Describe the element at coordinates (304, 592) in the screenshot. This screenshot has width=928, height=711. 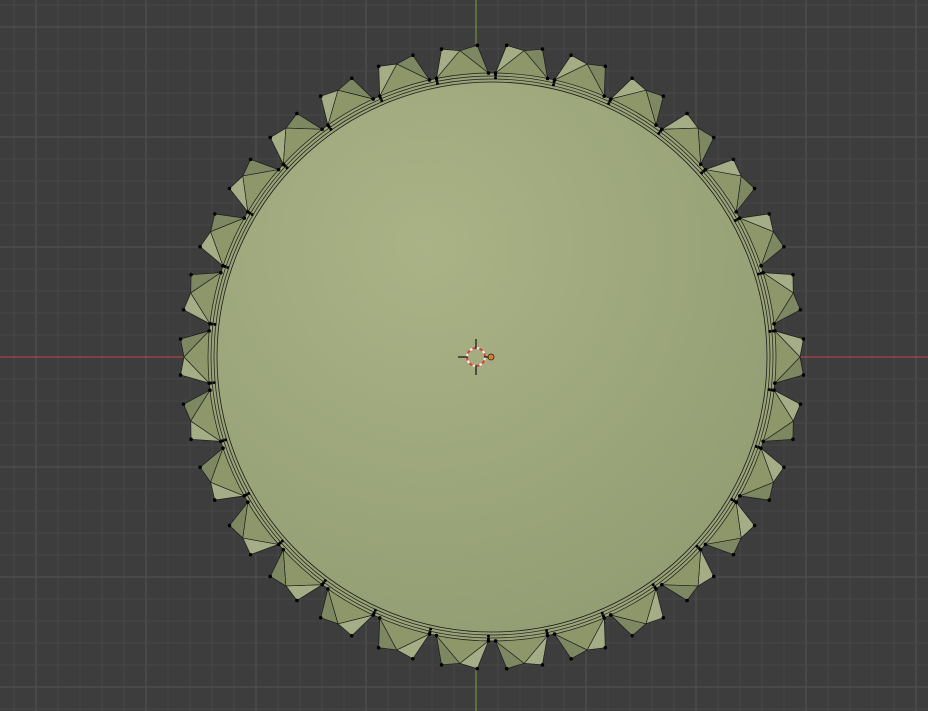
I see `cap-tooth` at that location.